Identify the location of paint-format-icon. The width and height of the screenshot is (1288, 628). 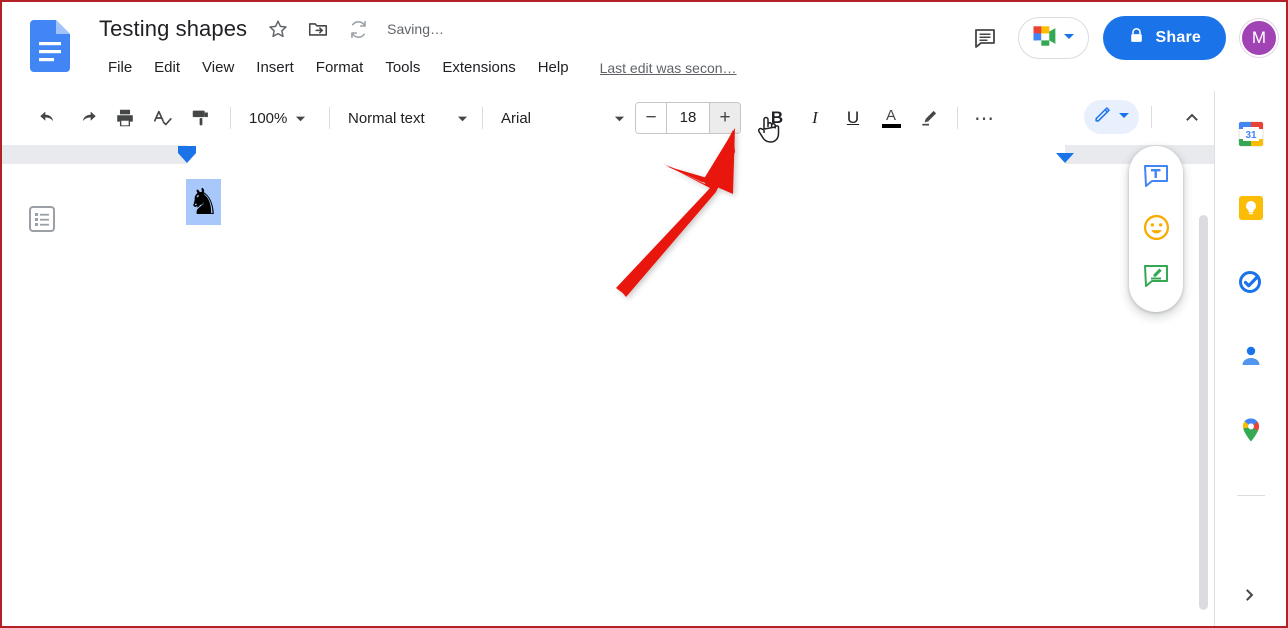
(201, 118).